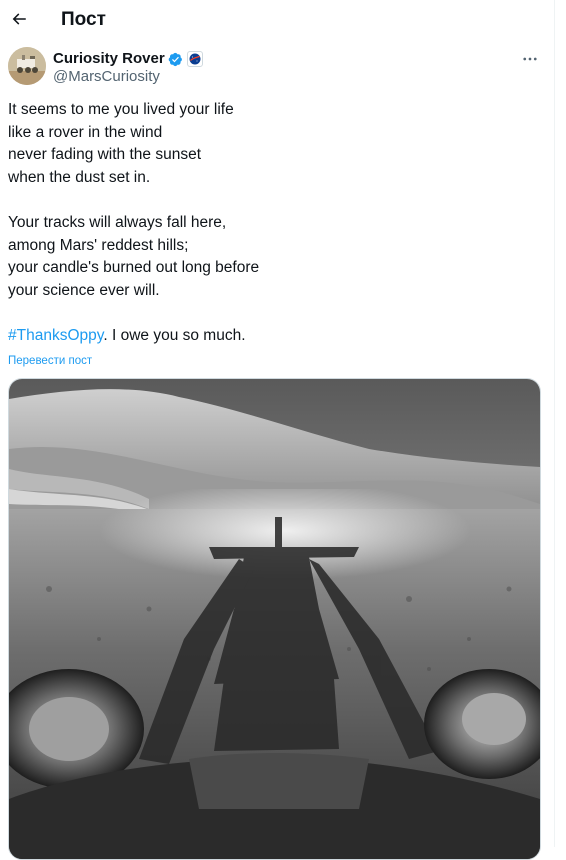  I want to click on author-name-row: Curiosity Rover, so click(128, 59).